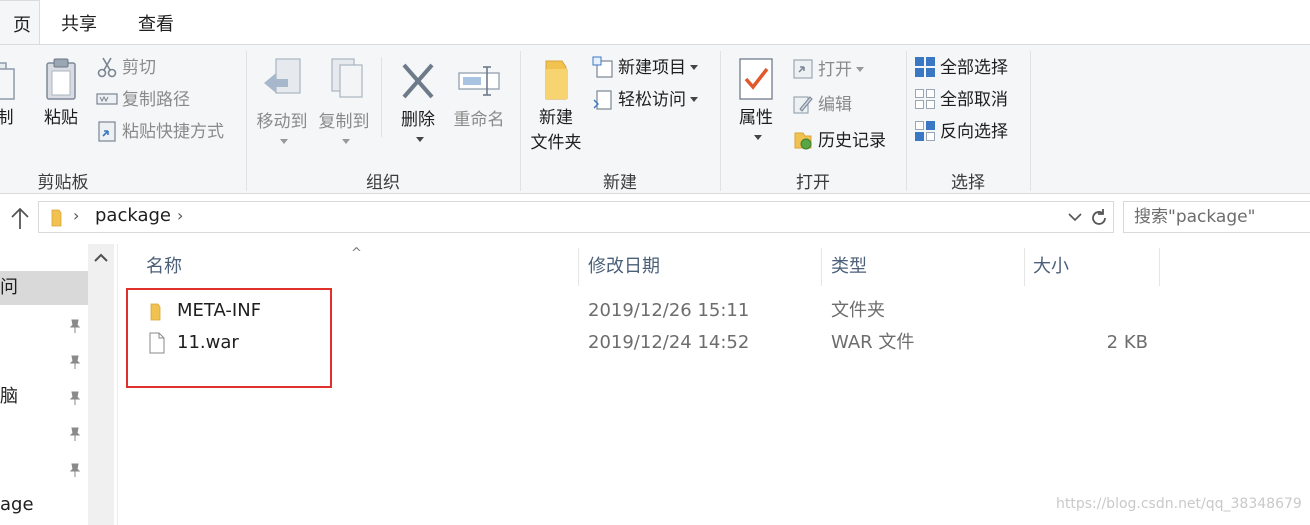 The image size is (1310, 525). What do you see at coordinates (652, 100) in the screenshot?
I see `easy-access-label: 轻松访问` at bounding box center [652, 100].